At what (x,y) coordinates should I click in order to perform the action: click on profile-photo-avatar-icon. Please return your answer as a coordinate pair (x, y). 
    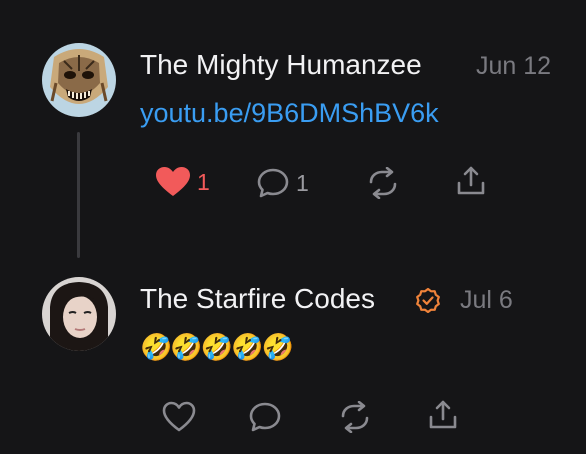
    Looking at the image, I should click on (79, 314).